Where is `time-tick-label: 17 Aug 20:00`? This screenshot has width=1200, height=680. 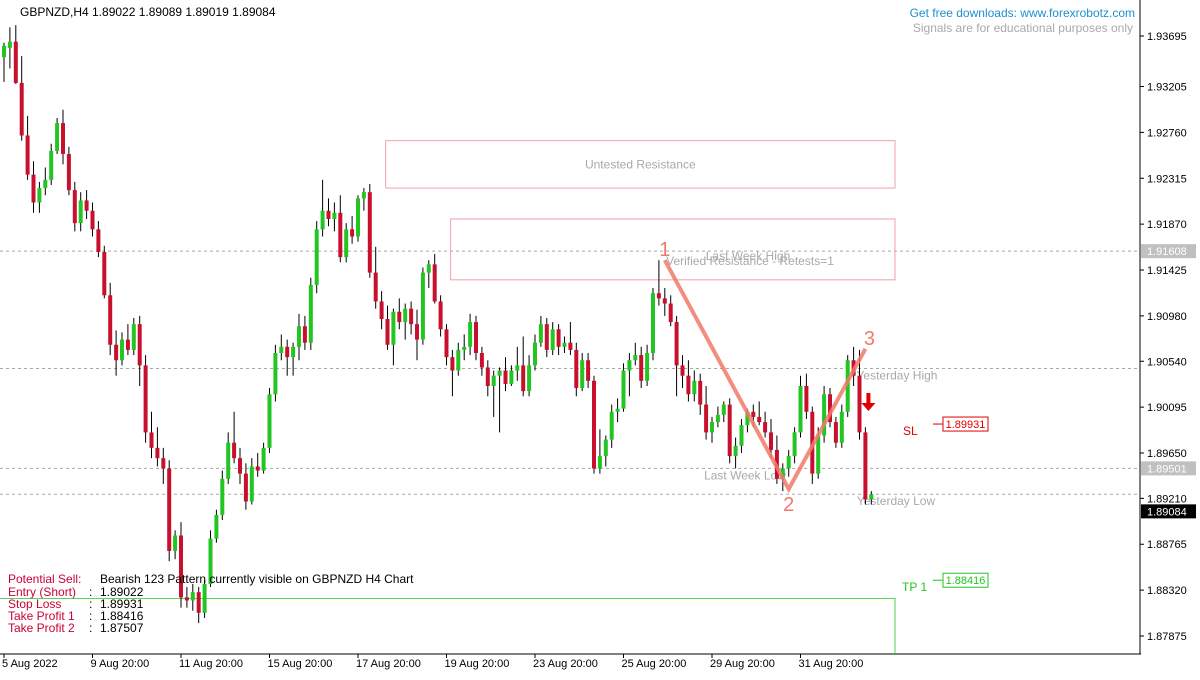
time-tick-label: 17 Aug 20:00 is located at coordinates (388, 664).